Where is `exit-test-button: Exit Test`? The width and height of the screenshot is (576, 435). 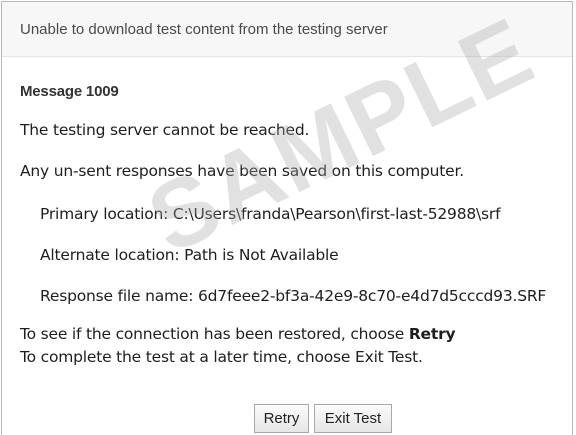
exit-test-button: Exit Test is located at coordinates (353, 418).